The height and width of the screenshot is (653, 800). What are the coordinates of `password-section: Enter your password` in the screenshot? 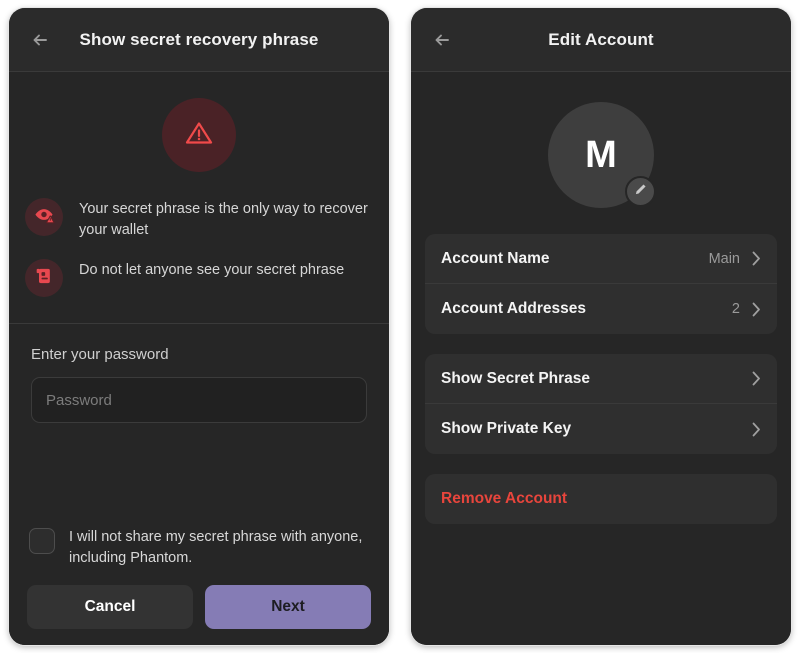 It's located at (199, 373).